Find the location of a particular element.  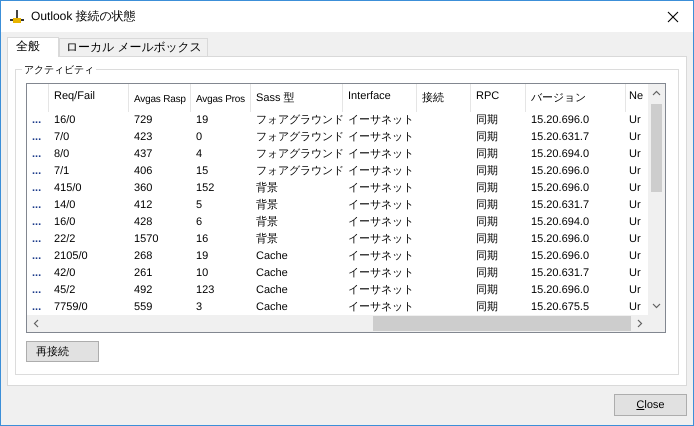

column-header: Avgas Pros is located at coordinates (220, 99).